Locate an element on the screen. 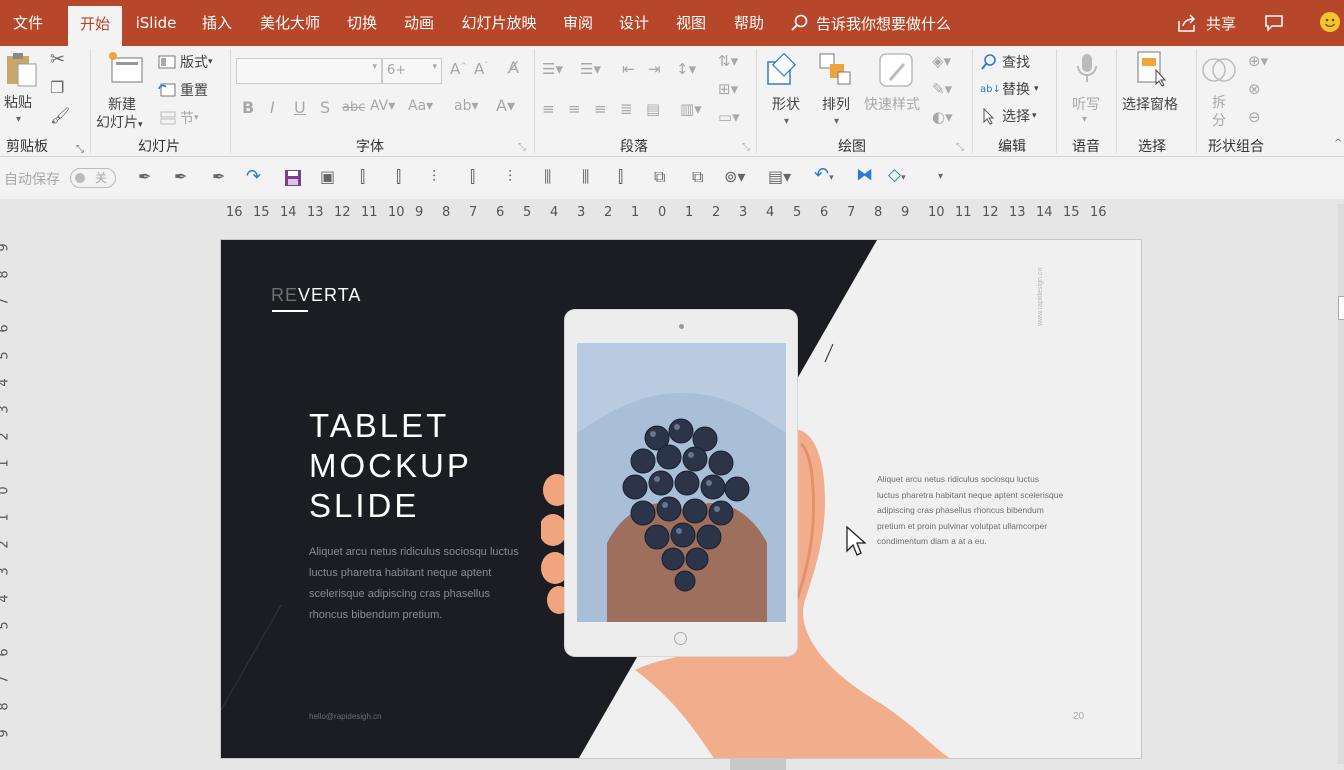  align-right-objects-icon: ⫿ is located at coordinates (472, 177).